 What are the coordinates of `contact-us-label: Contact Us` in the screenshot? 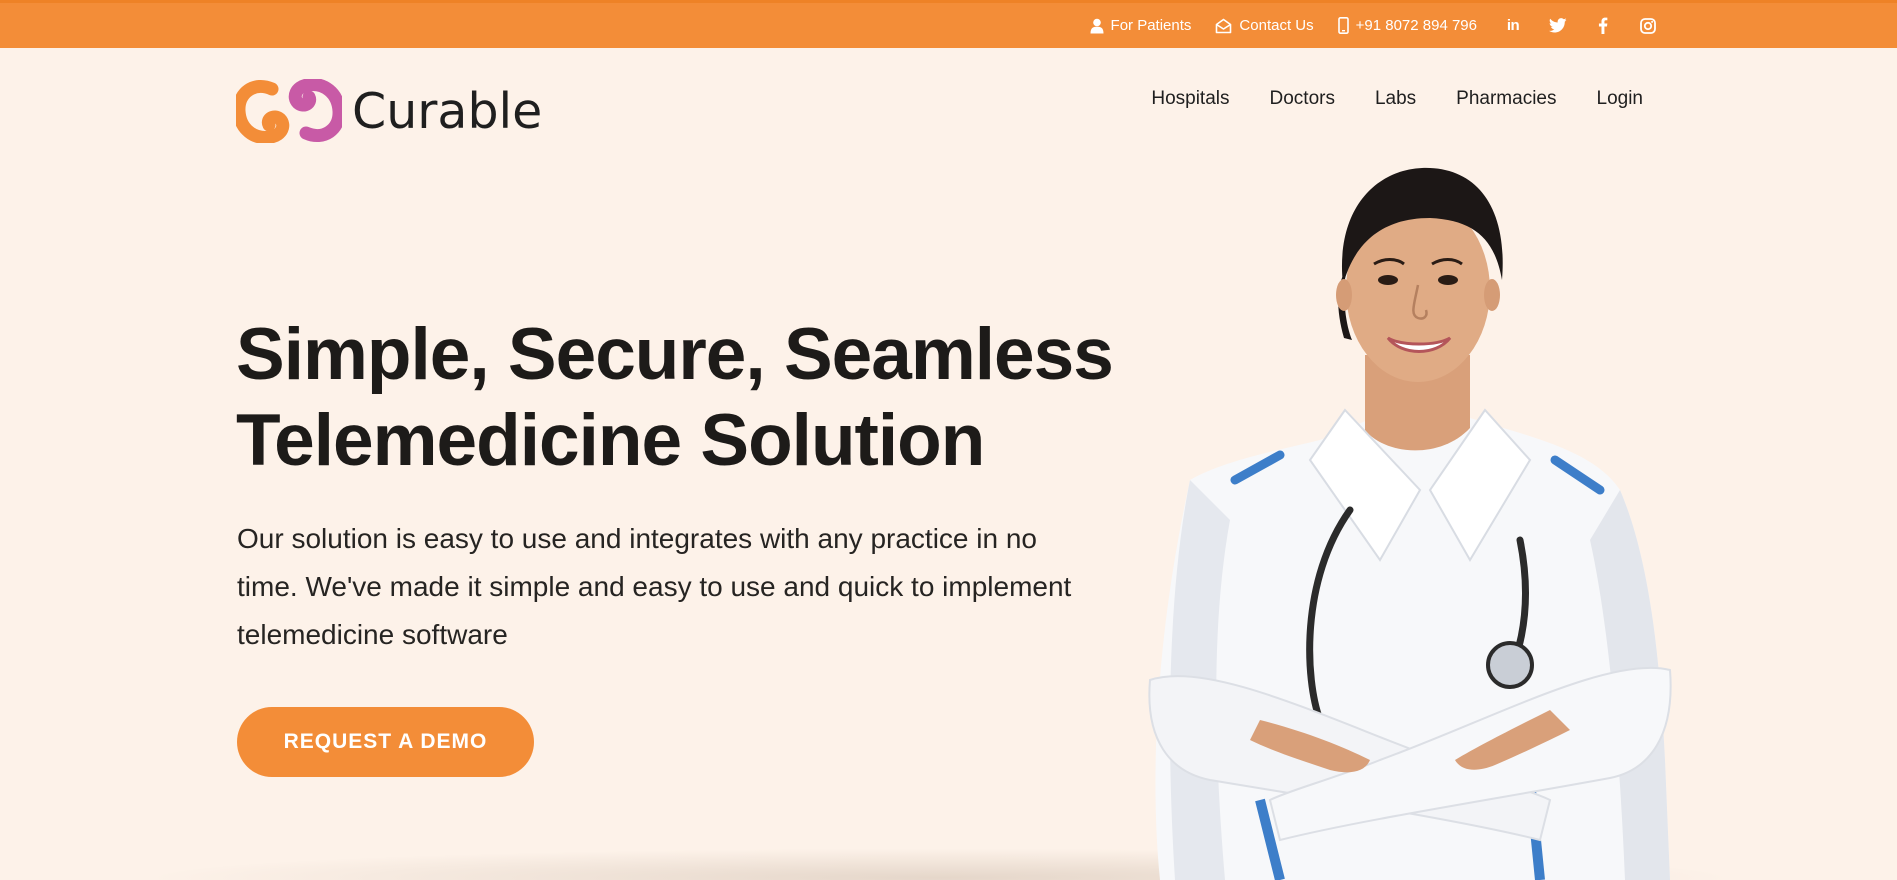 It's located at (1276, 25).